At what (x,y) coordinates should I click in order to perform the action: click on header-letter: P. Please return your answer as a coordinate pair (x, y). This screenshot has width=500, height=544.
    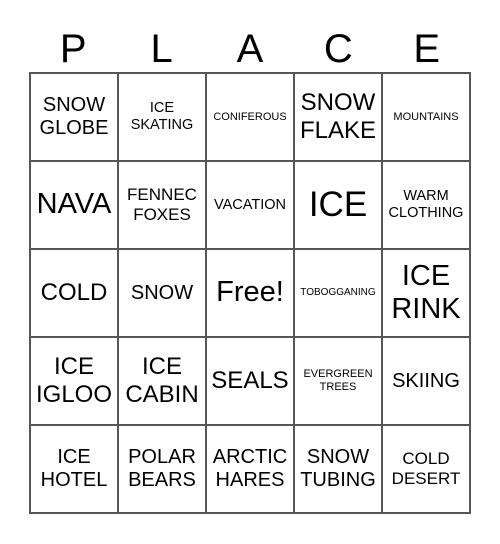
    Looking at the image, I should click on (73, 49).